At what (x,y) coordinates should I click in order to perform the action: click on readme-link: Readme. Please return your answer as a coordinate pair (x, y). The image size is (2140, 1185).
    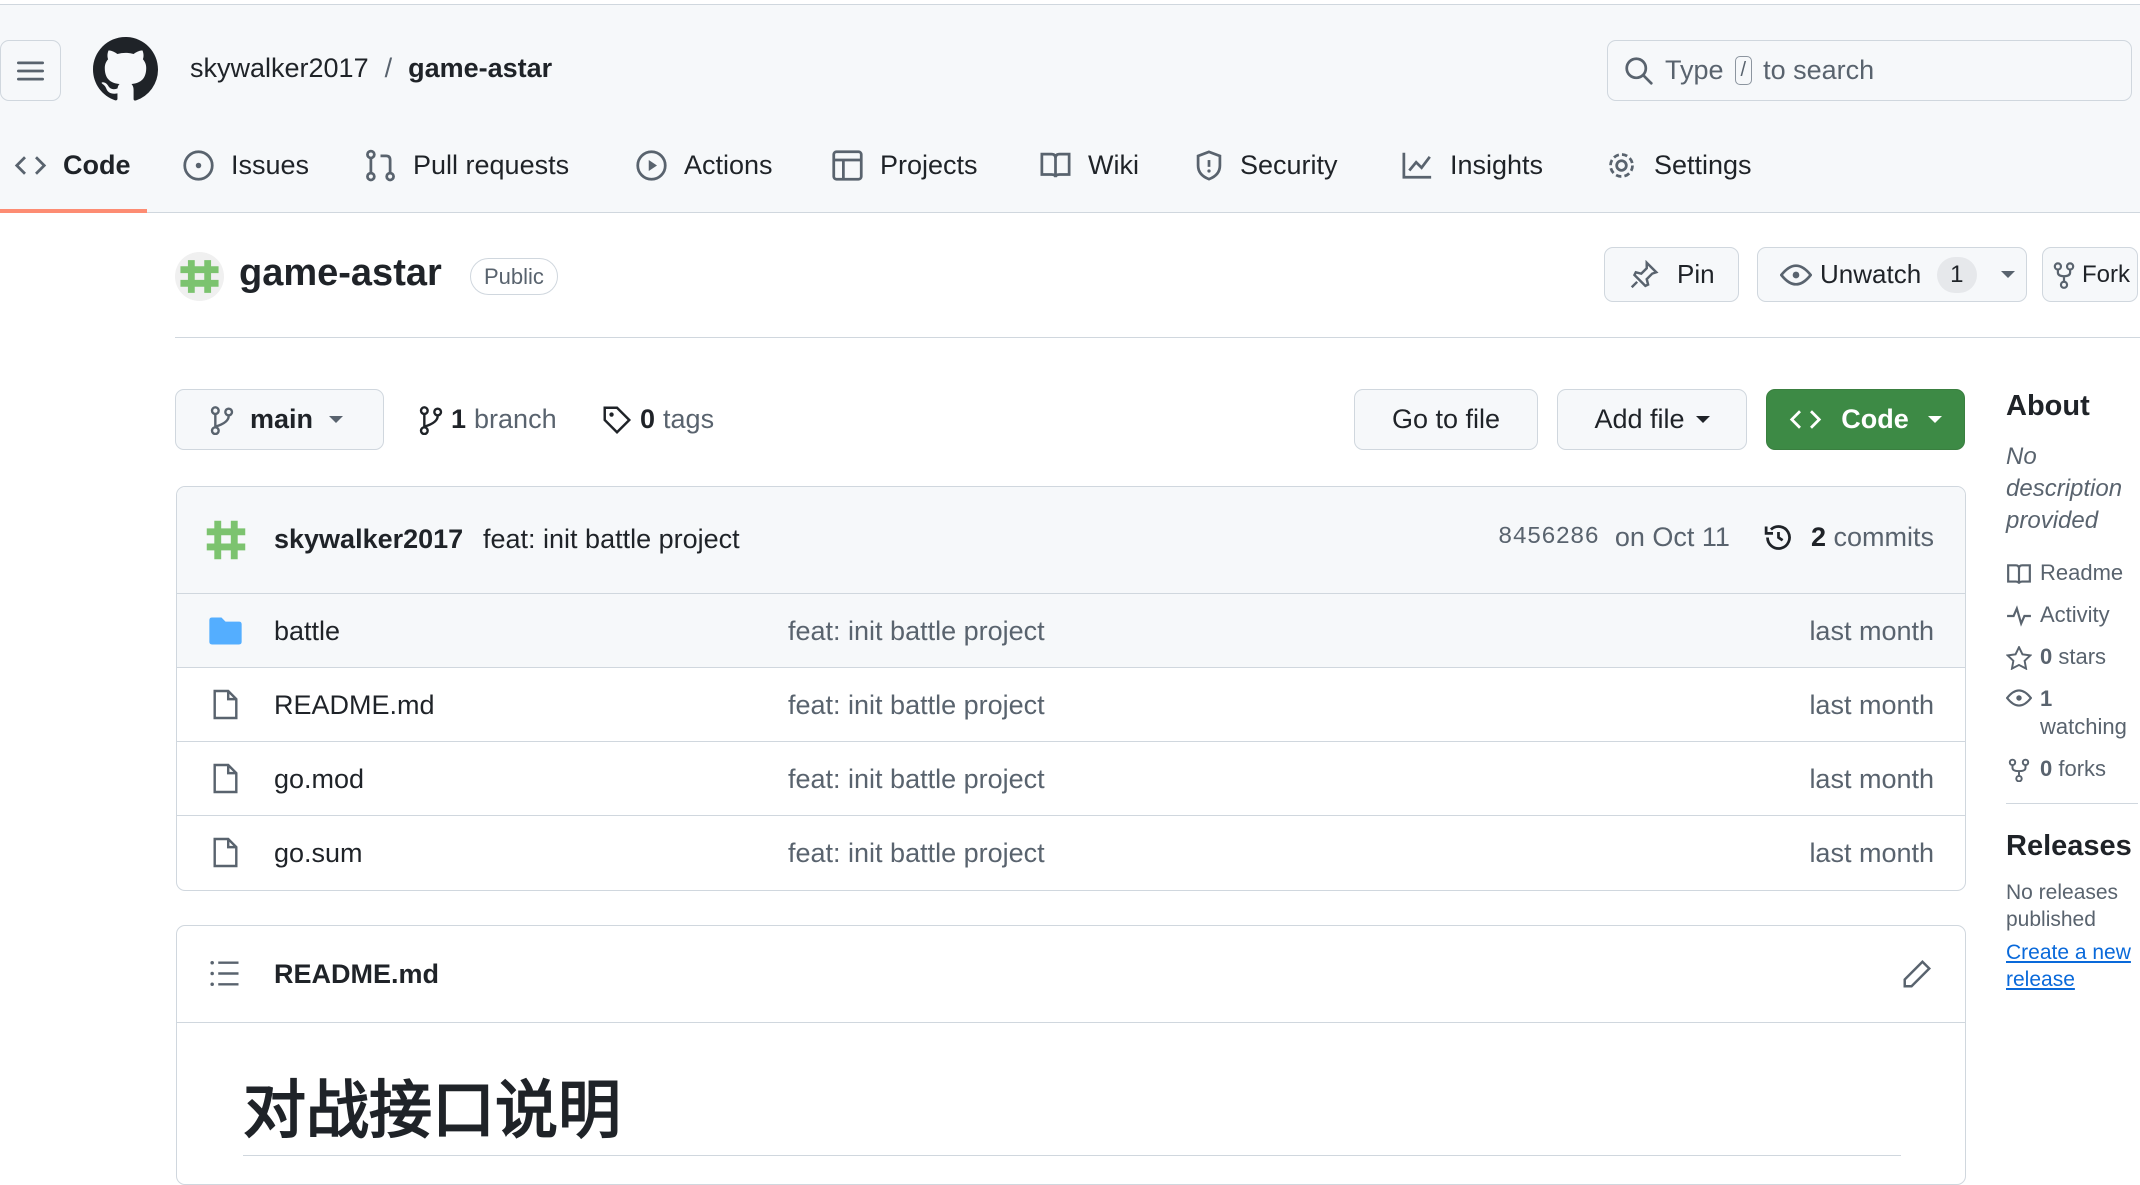
    Looking at the image, I should click on (2072, 573).